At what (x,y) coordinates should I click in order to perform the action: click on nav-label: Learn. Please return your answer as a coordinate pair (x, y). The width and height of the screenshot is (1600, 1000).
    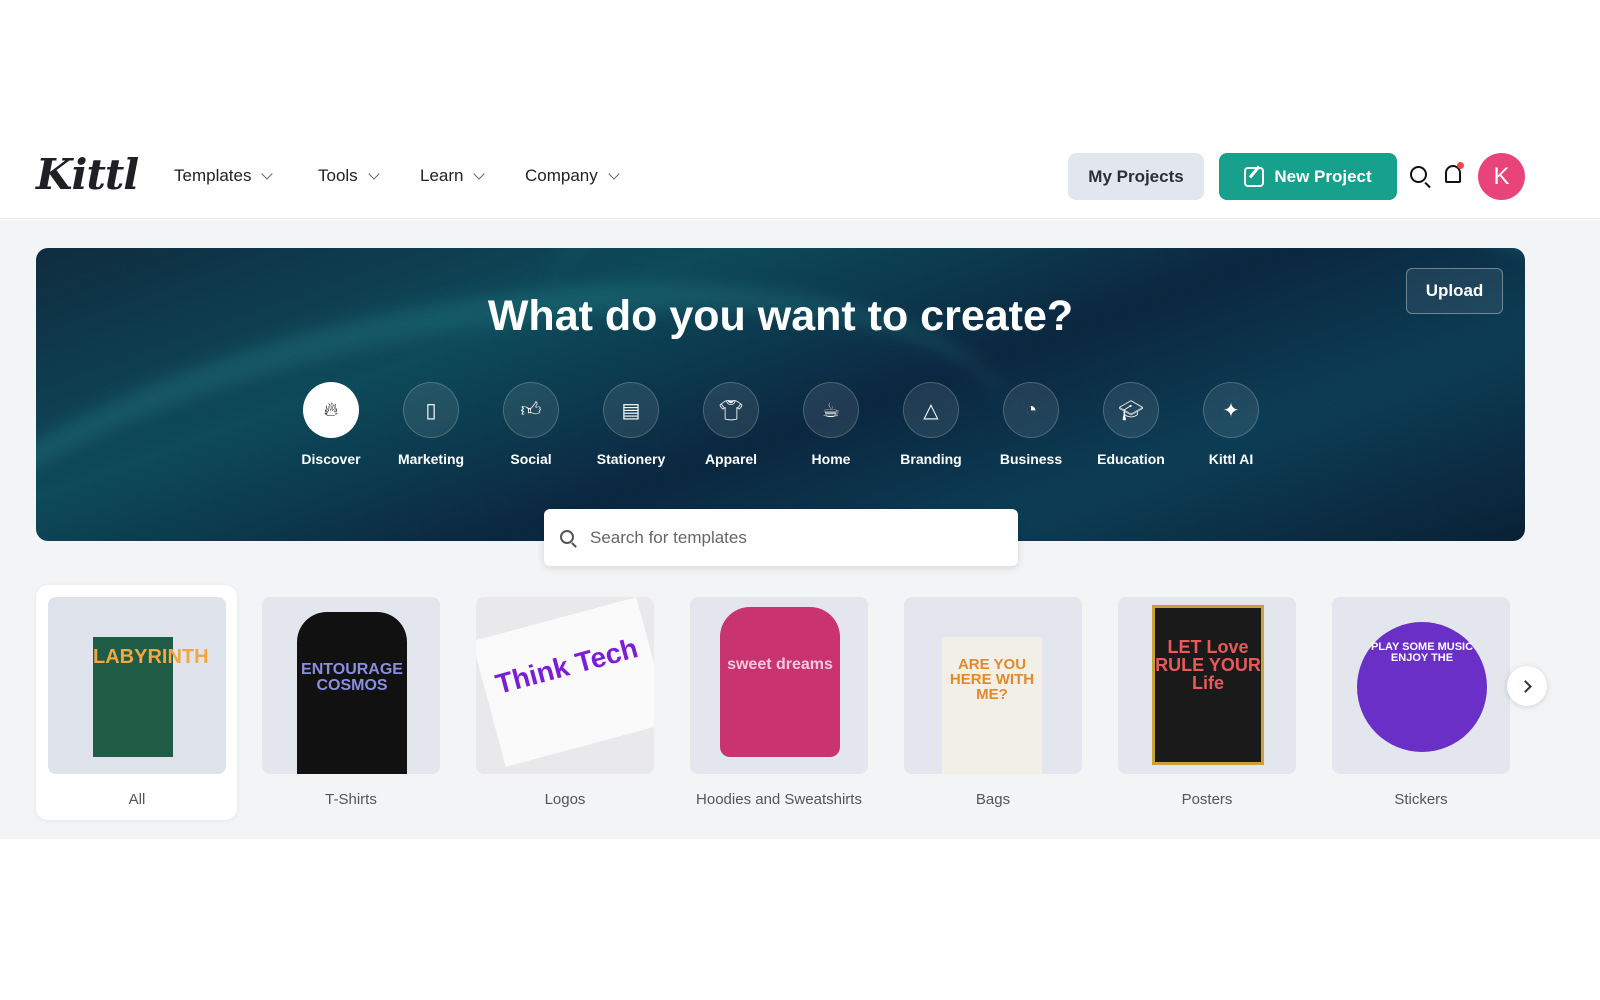
    Looking at the image, I should click on (442, 175).